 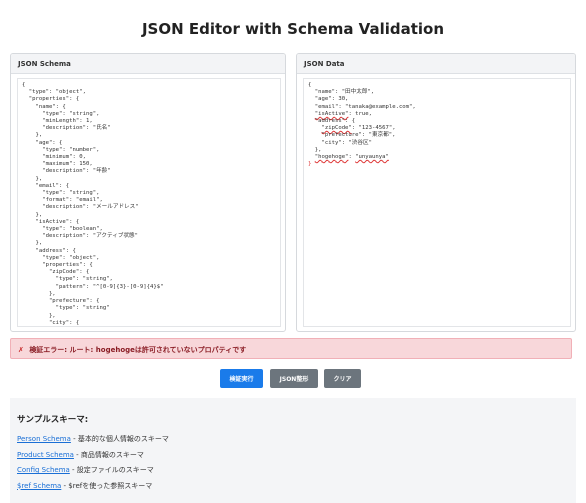 I want to click on code-text: "age": 30,, so click(x=331, y=99).